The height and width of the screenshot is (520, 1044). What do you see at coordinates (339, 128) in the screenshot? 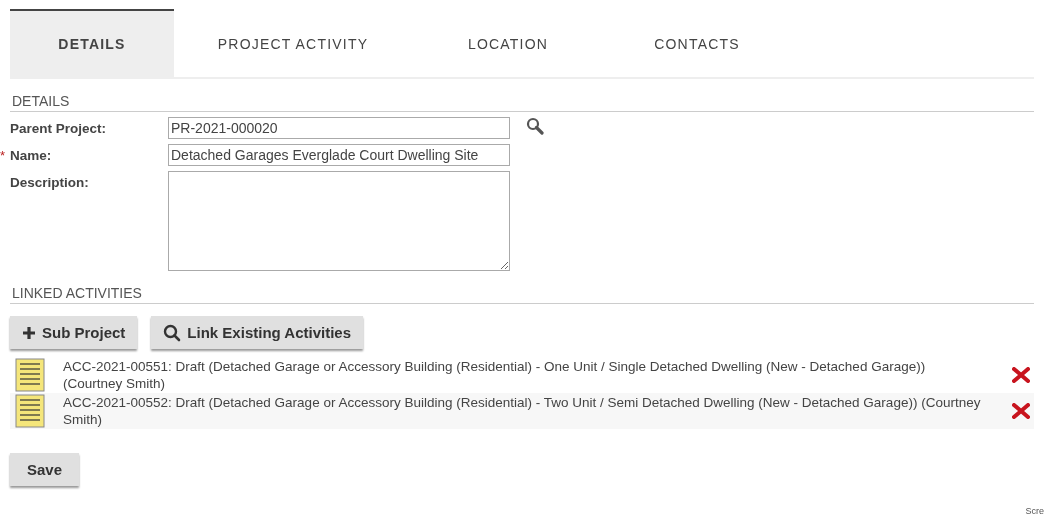
I see `input-field: PR-2021-000020` at bounding box center [339, 128].